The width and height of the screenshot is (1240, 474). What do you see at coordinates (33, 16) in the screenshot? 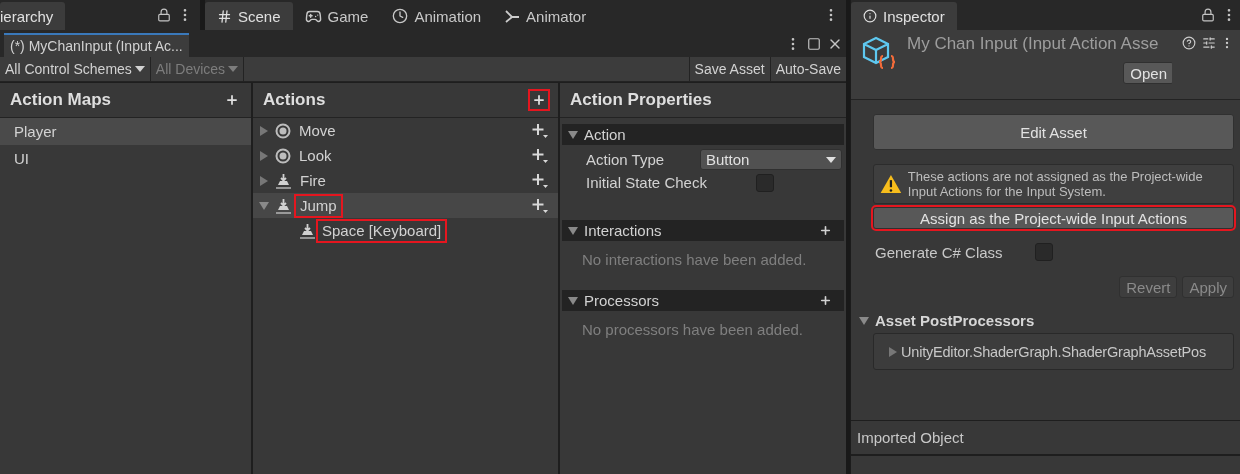
I see `hierarchy-tab: ierarchy` at bounding box center [33, 16].